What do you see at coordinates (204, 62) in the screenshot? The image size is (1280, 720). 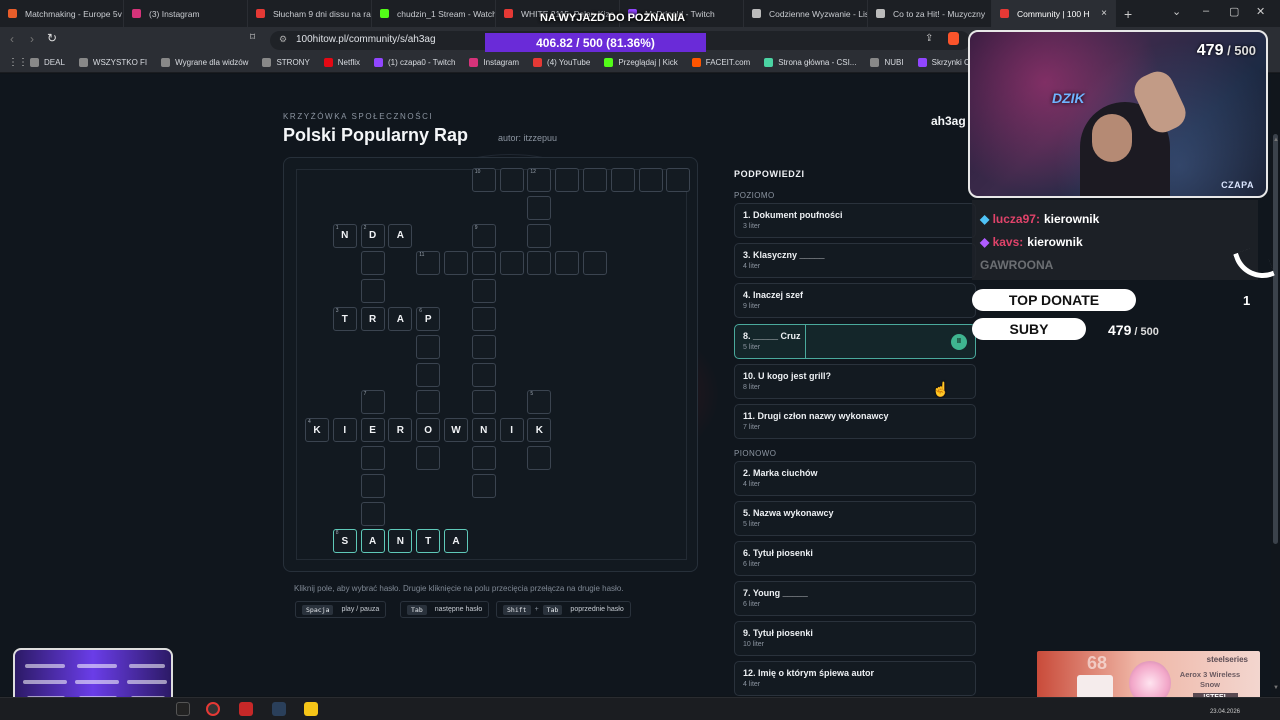 I see `bookmark-item: Wygrane dla widzów` at bounding box center [204, 62].